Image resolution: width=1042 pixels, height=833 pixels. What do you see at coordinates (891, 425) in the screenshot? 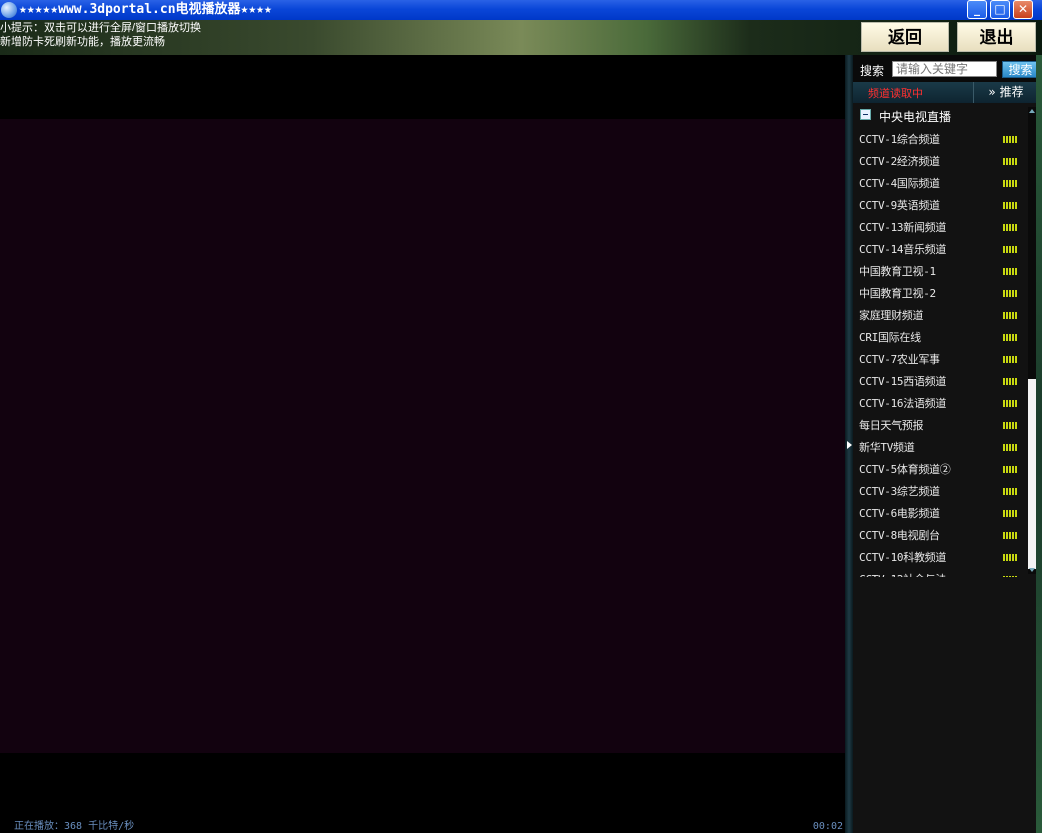
I see `channel-name: 每日天气预报` at bounding box center [891, 425].